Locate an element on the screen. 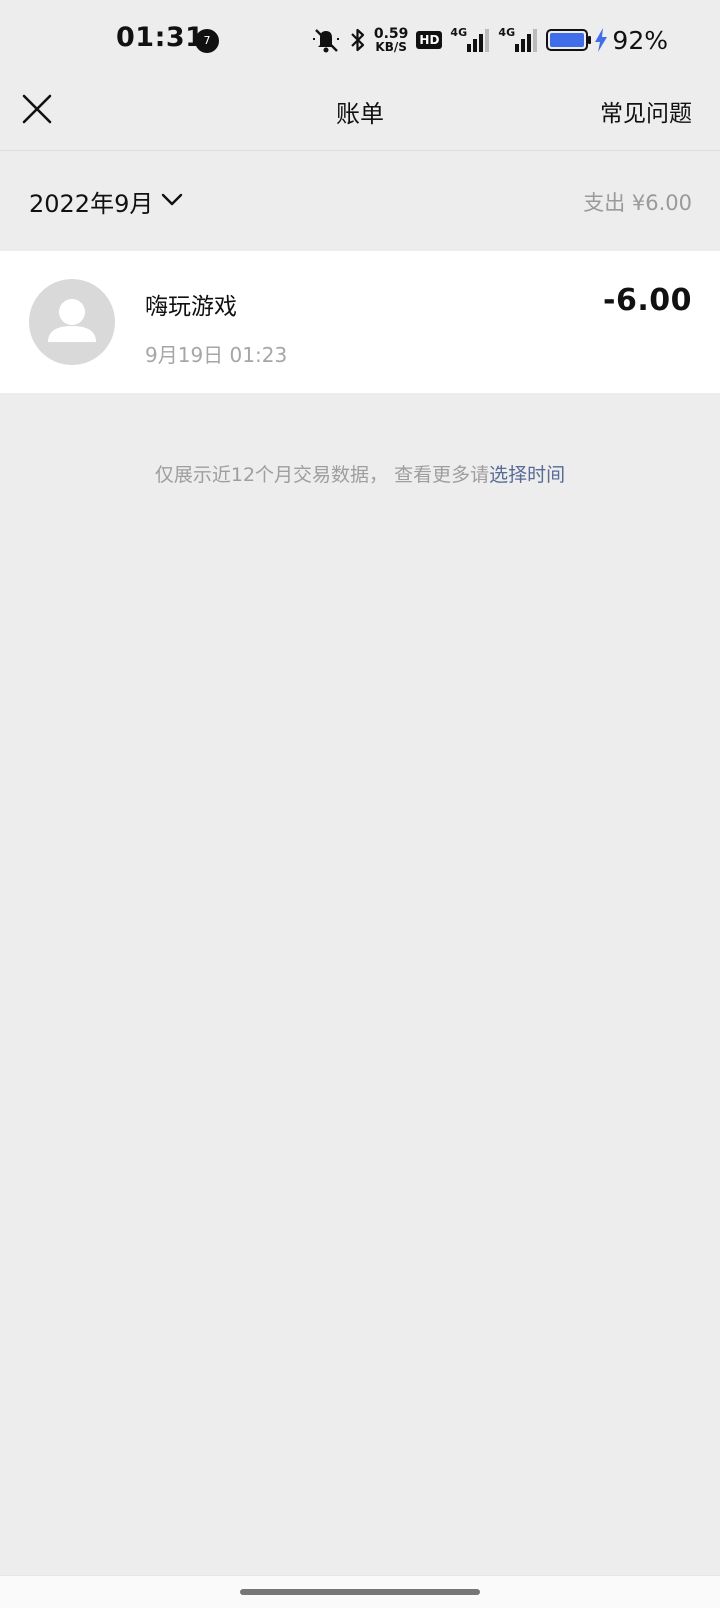 This screenshot has width=720, height=1608. transaction-list: 嗨玩游戏 9月19日 01:23 -6.00 is located at coordinates (360, 322).